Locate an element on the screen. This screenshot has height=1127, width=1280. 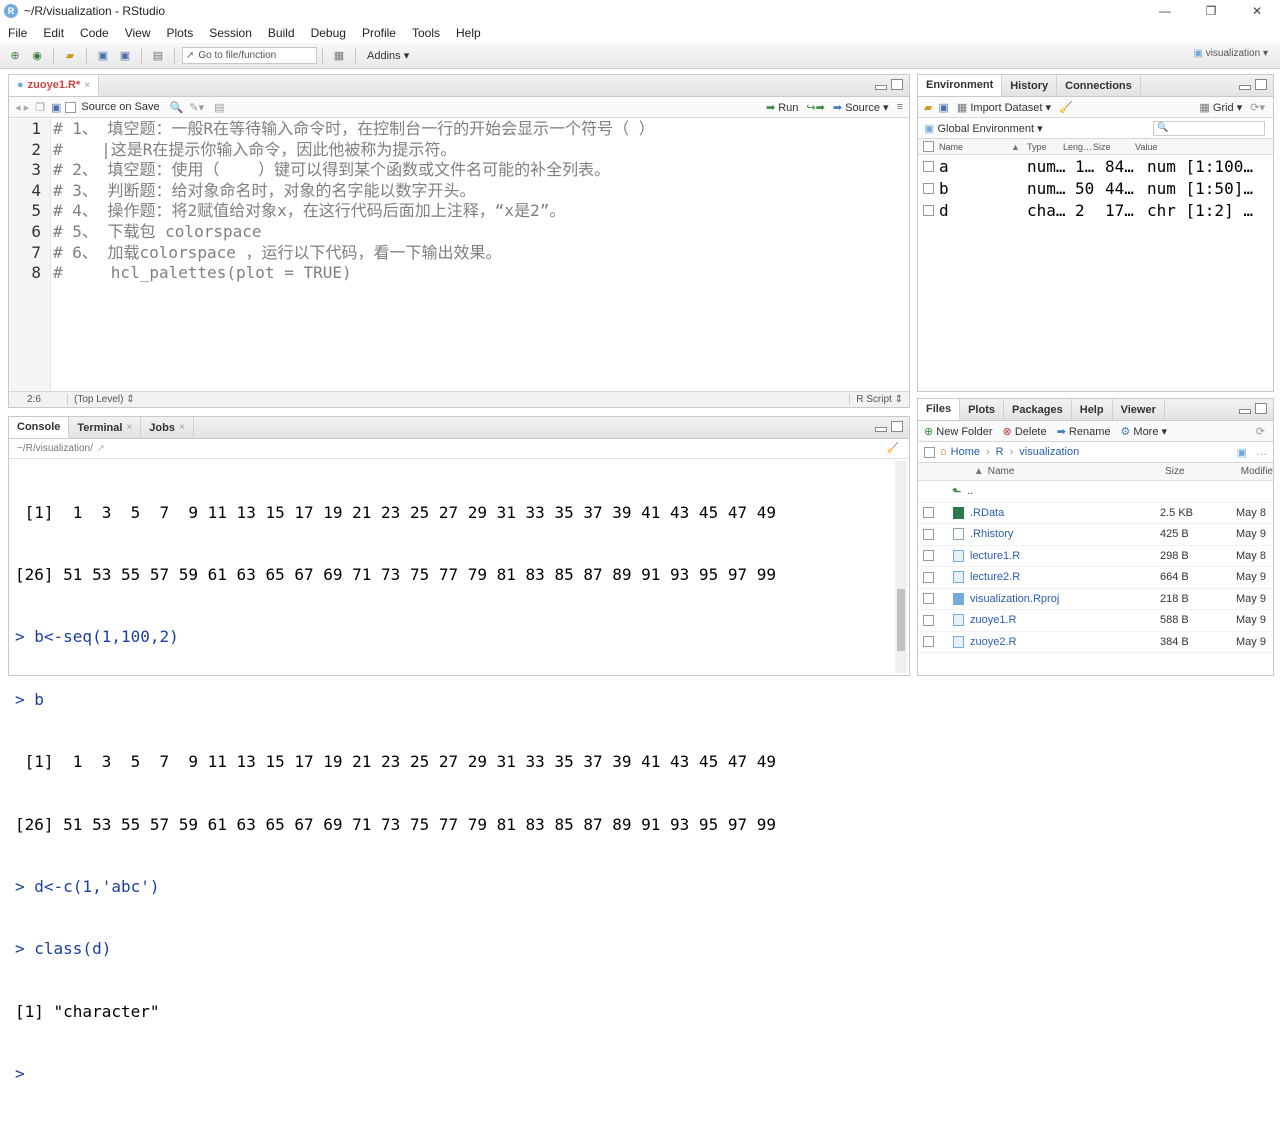
rerun-icon: ↪➡ is located at coordinates (815, 107).